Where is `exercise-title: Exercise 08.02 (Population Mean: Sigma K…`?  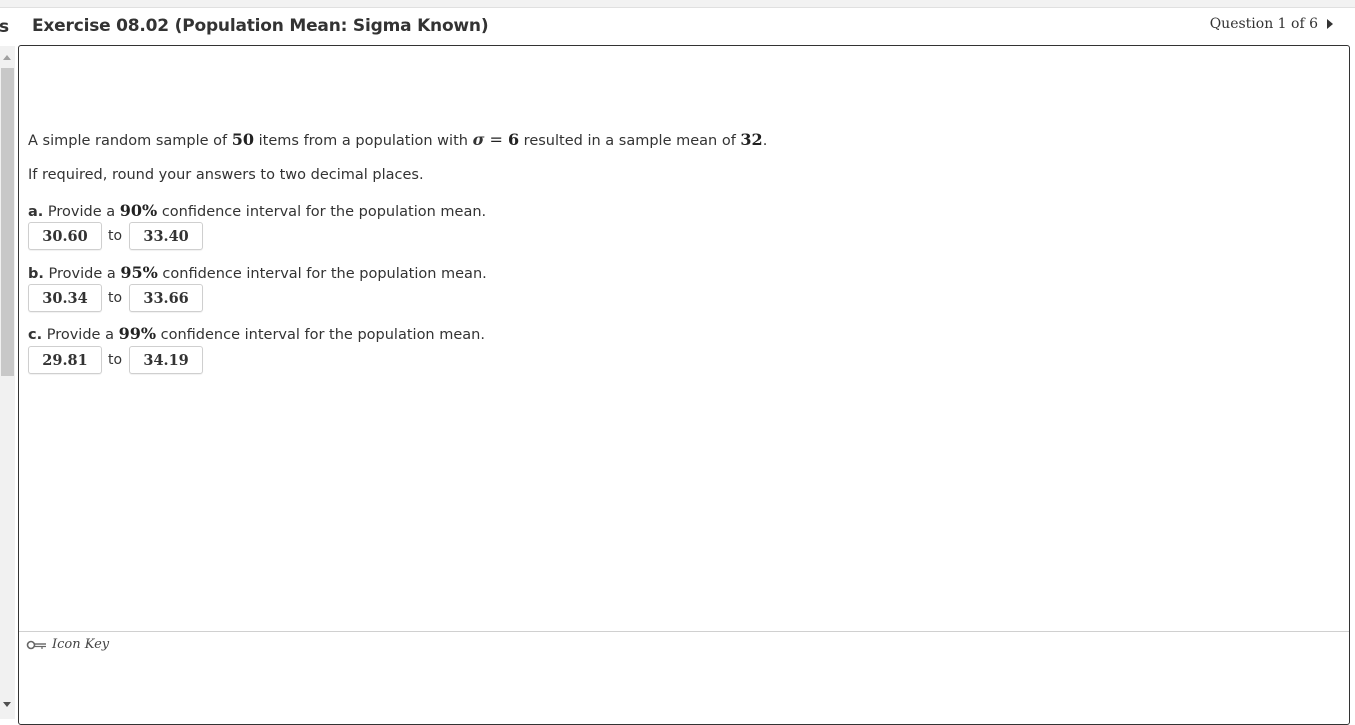
exercise-title: Exercise 08.02 (Population Mean: Sigma K… is located at coordinates (260, 26).